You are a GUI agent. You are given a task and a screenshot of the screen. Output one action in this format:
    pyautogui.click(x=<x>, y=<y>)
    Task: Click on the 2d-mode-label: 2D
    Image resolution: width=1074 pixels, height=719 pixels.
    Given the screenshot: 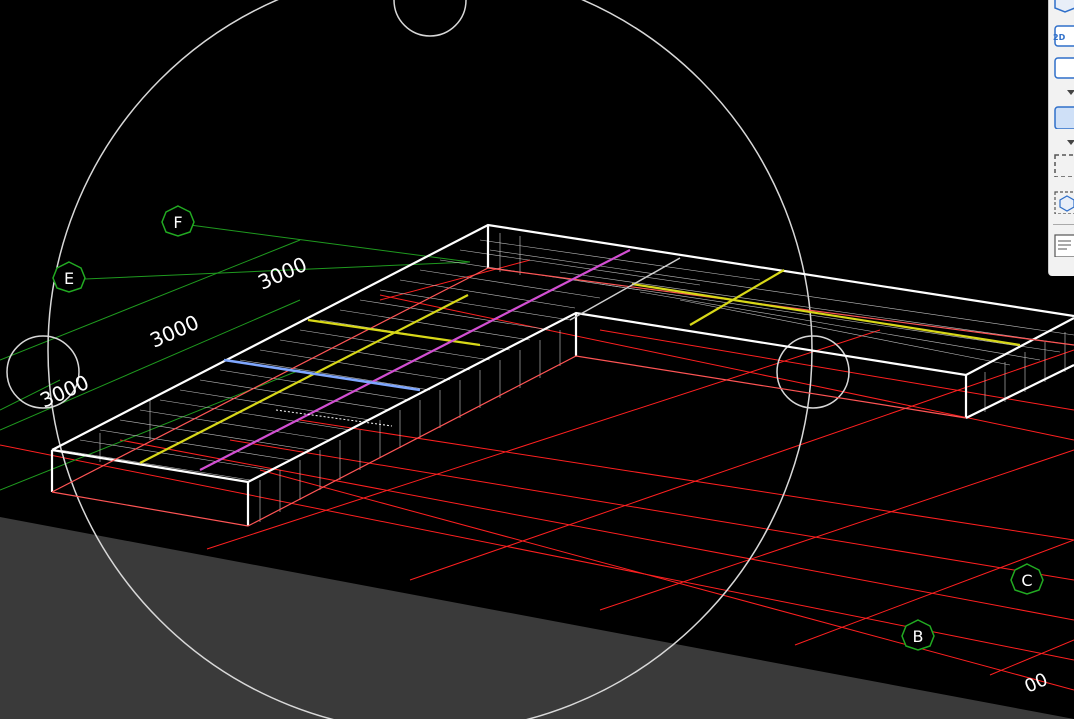 What is the action you would take?
    pyautogui.click(x=1059, y=37)
    